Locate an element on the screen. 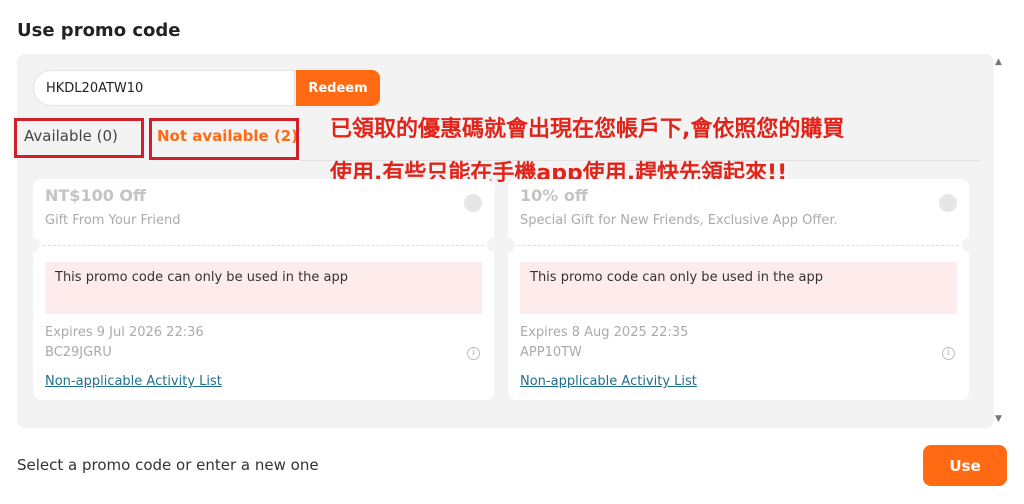 This screenshot has width=1024, height=504. coupon-code: APP10TW is located at coordinates (551, 352).